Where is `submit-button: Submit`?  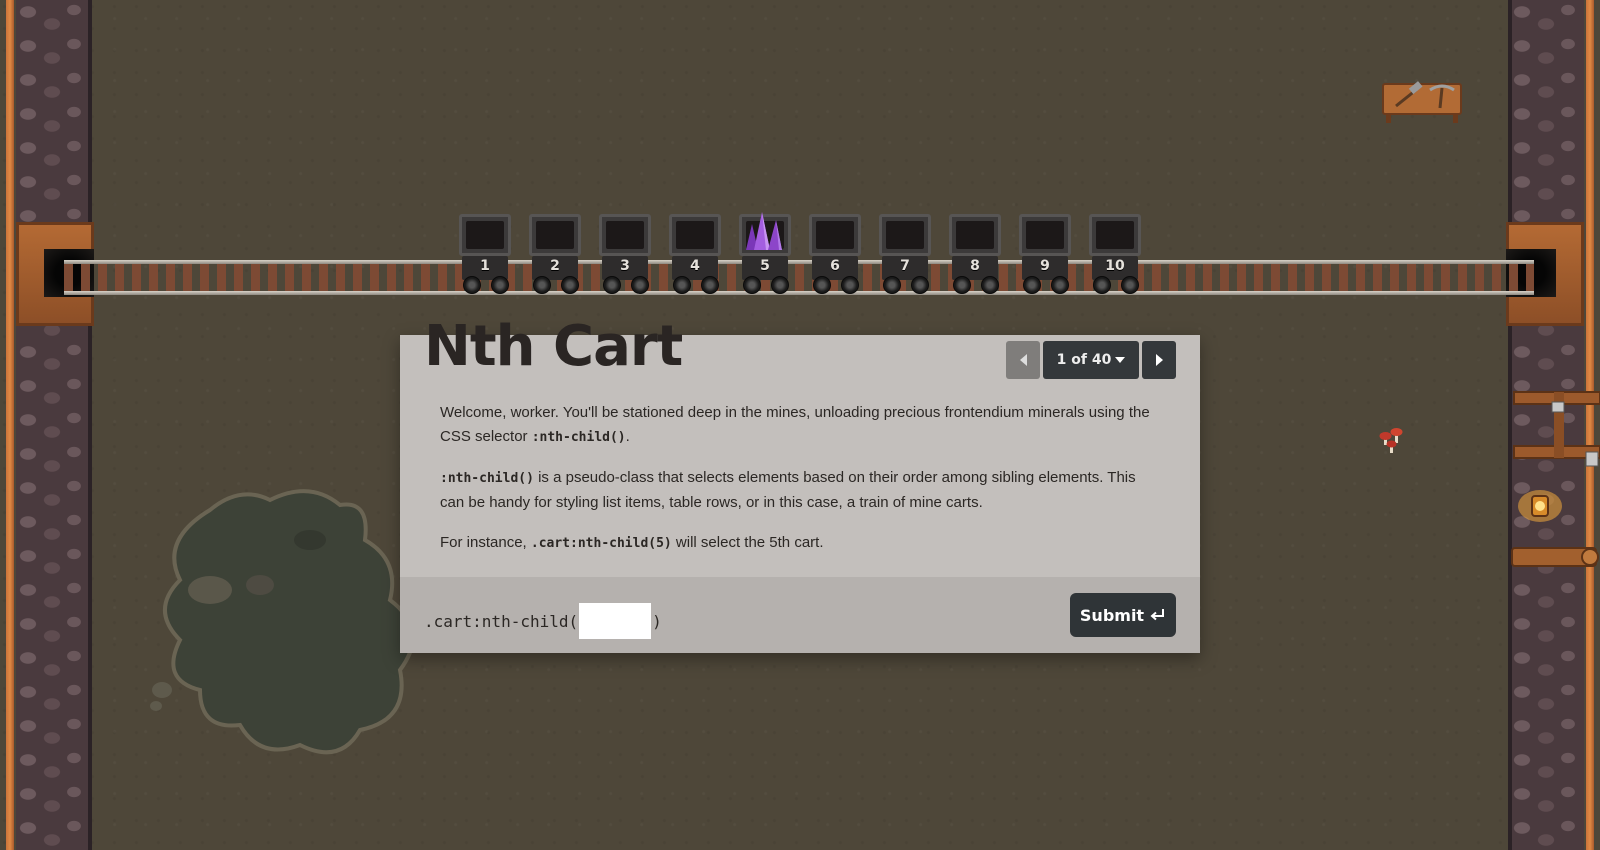
submit-button: Submit is located at coordinates (1123, 615).